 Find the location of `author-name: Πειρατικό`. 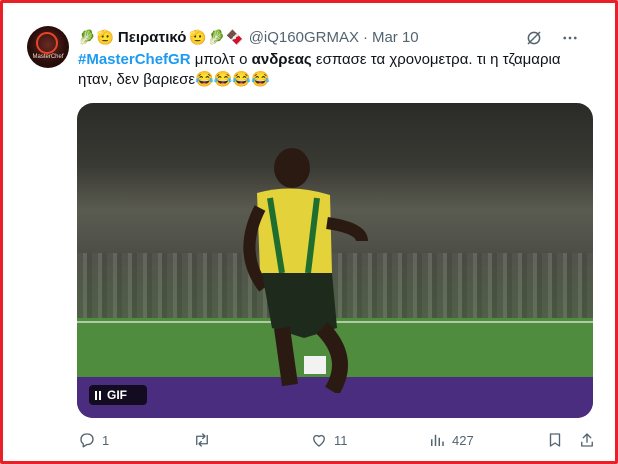

author-name: Πειρατικό is located at coordinates (152, 37).